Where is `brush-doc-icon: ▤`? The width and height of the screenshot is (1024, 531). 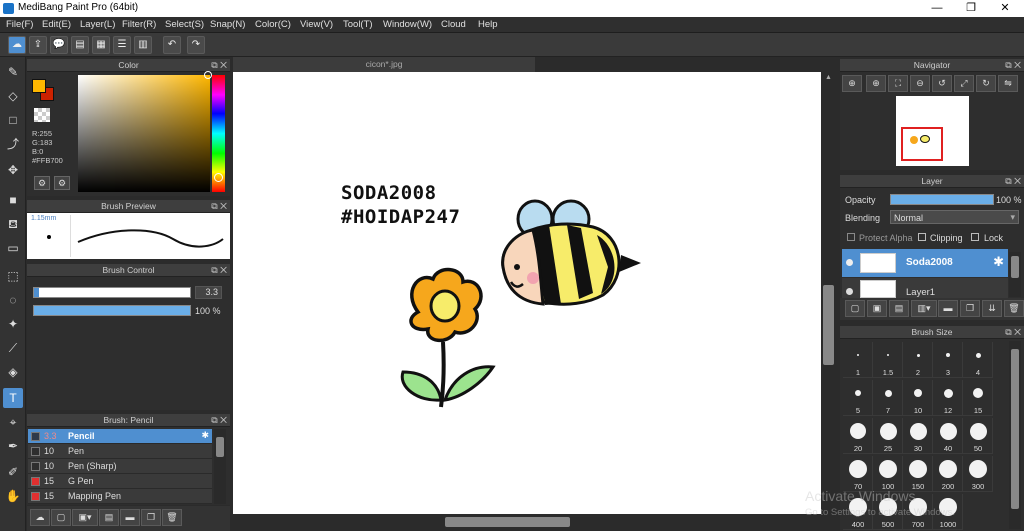 brush-doc-icon: ▤ is located at coordinates (109, 517).